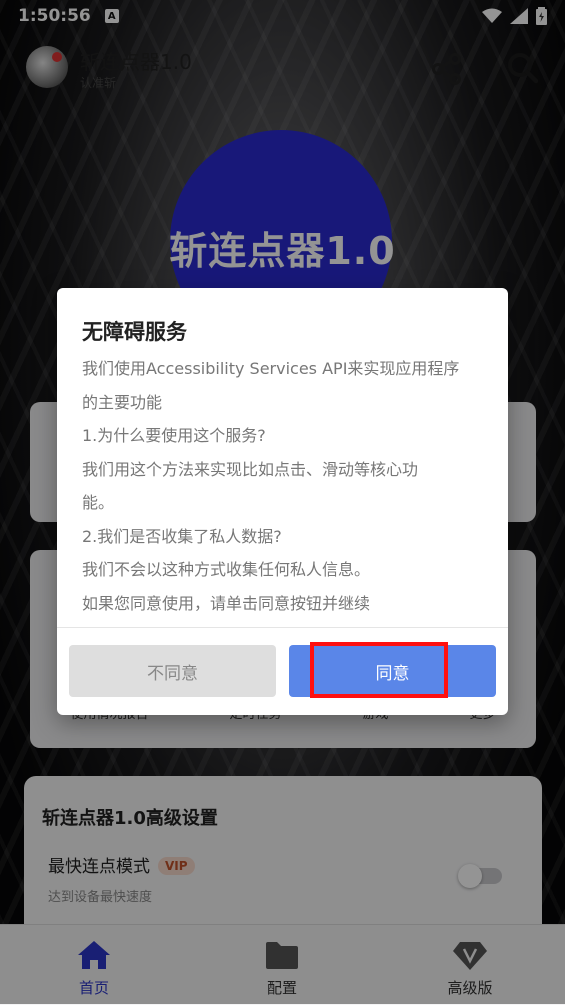  I want to click on dialog-title: 无障碍服务, so click(134, 332).